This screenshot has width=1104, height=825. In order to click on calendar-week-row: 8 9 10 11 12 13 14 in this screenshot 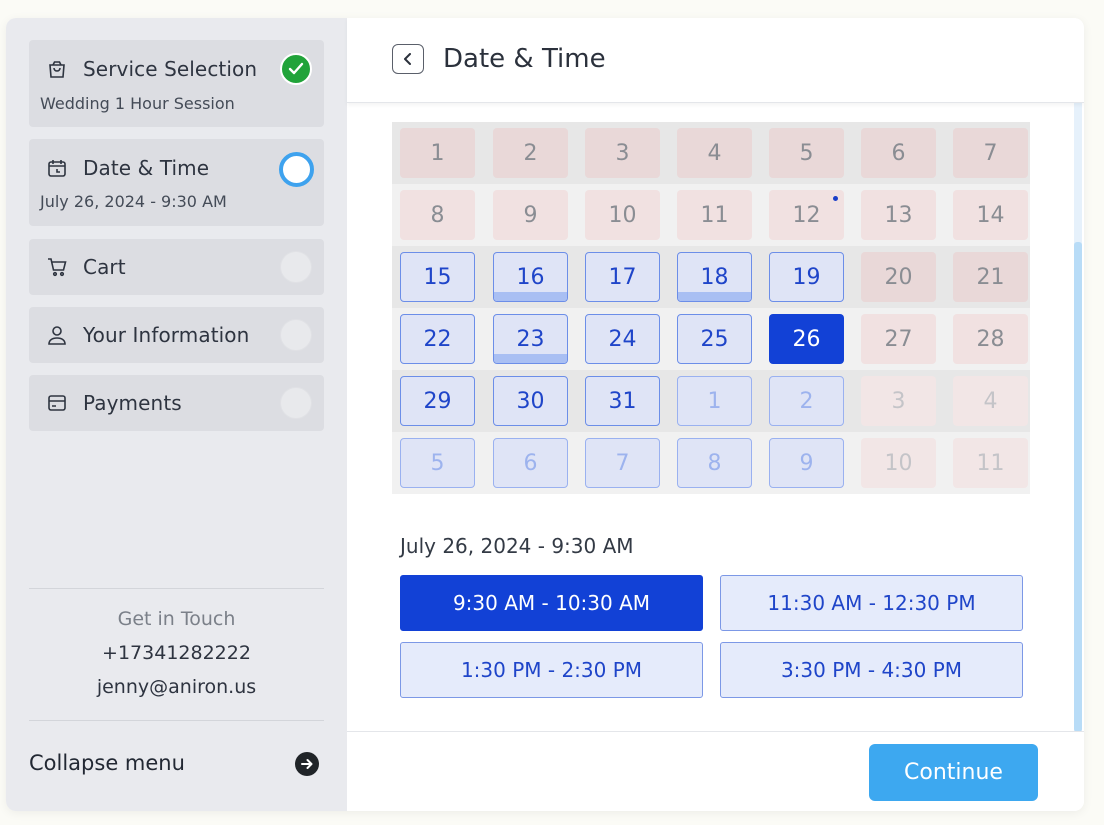, I will do `click(711, 215)`.